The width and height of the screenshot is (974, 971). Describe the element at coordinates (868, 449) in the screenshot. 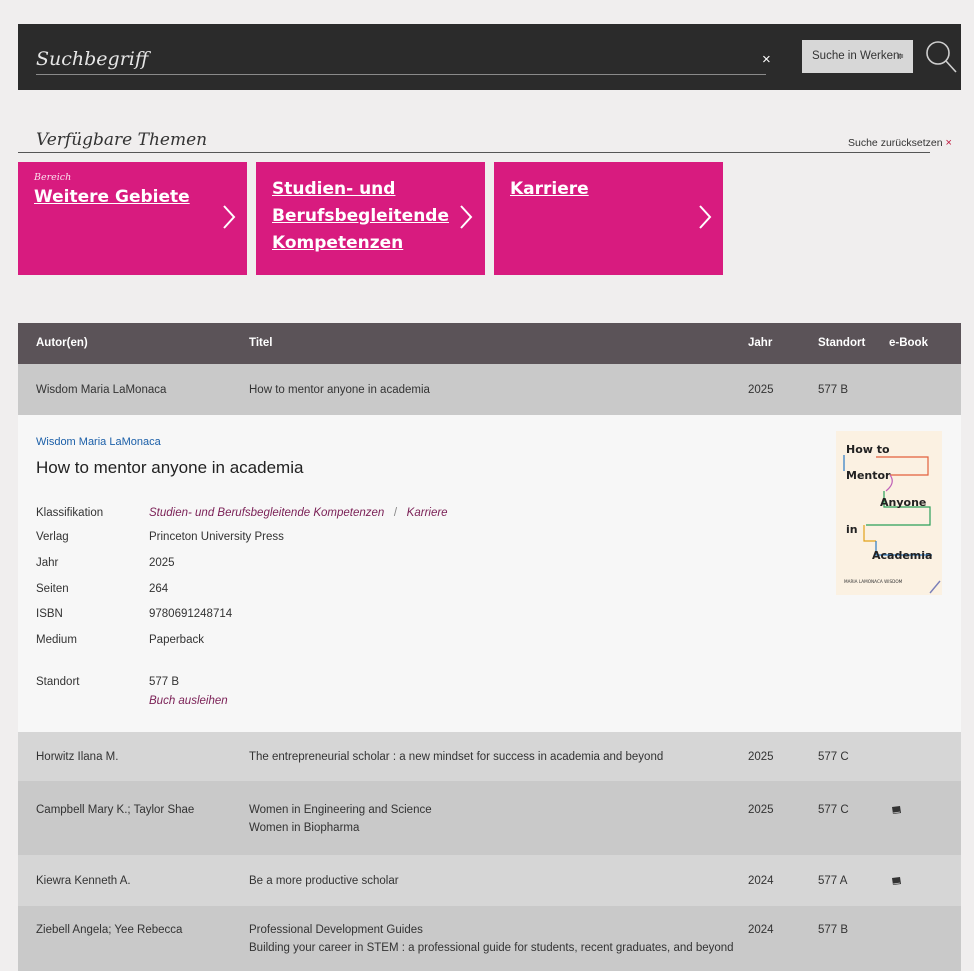

I see `cover-word-1: How to` at that location.